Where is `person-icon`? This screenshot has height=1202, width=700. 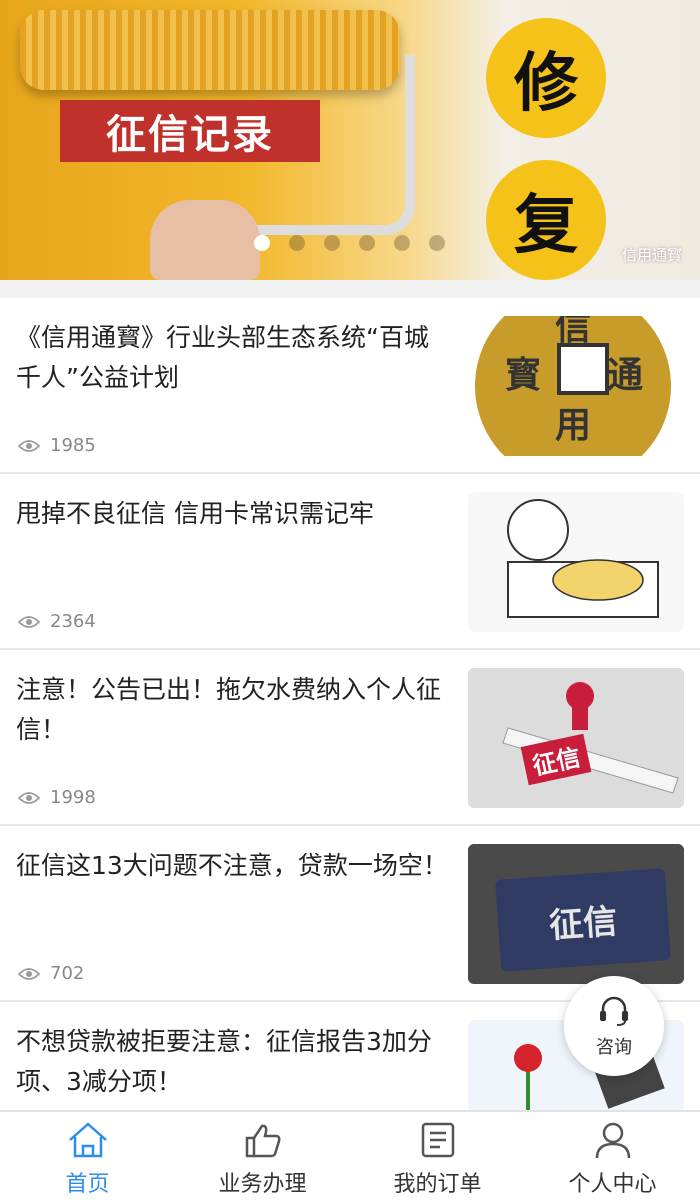
person-icon is located at coordinates (612, 1140).